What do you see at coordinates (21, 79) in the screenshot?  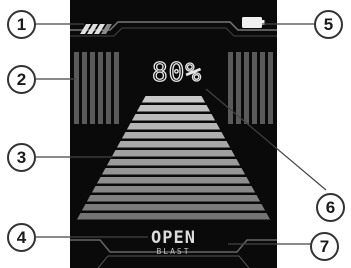 I see `callout-2: 2` at bounding box center [21, 79].